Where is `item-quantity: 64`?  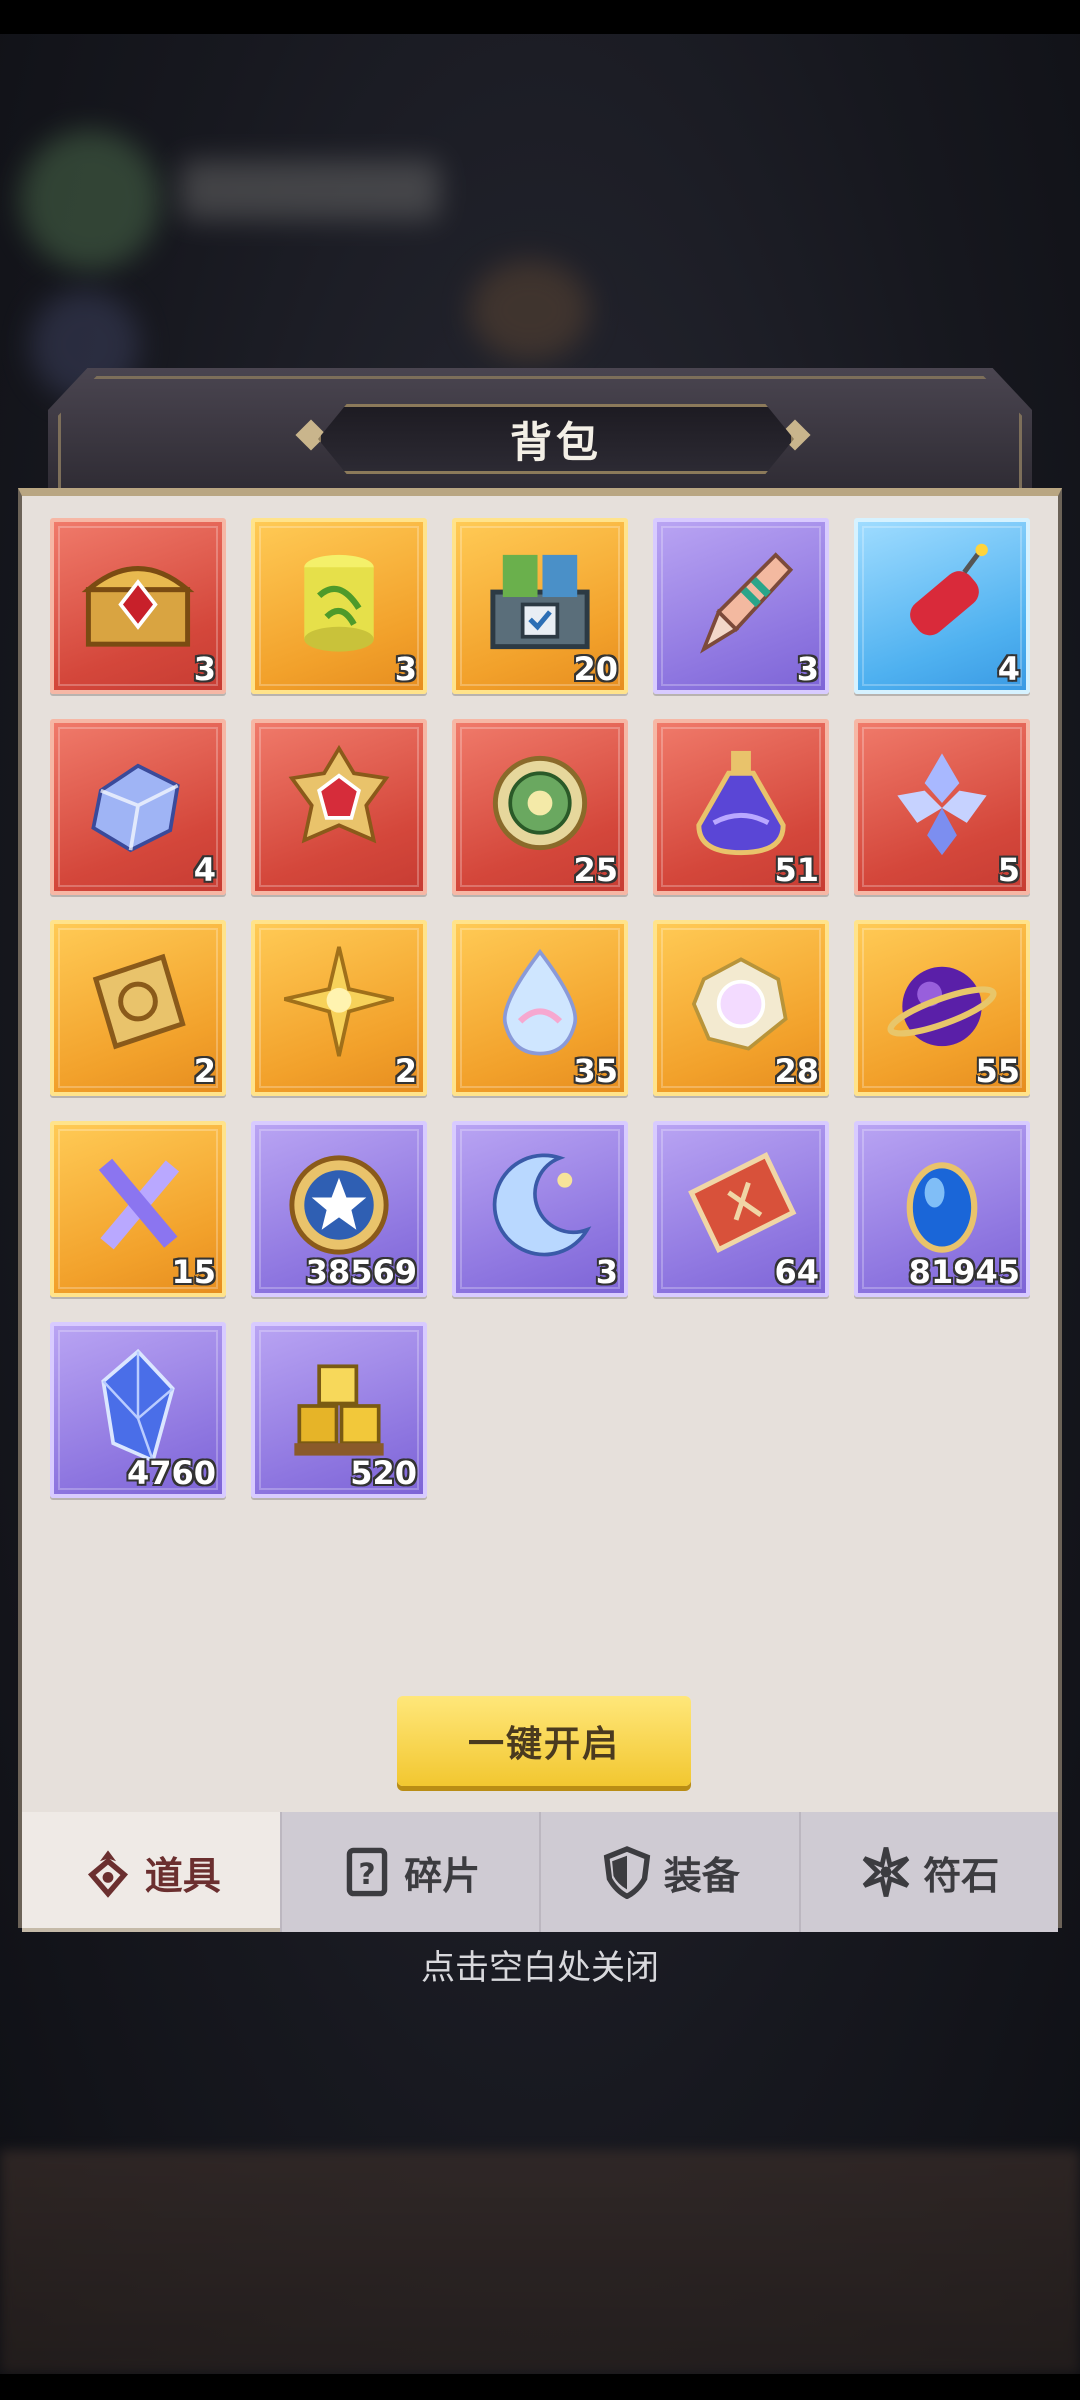
item-quantity: 64 is located at coordinates (796, 1272).